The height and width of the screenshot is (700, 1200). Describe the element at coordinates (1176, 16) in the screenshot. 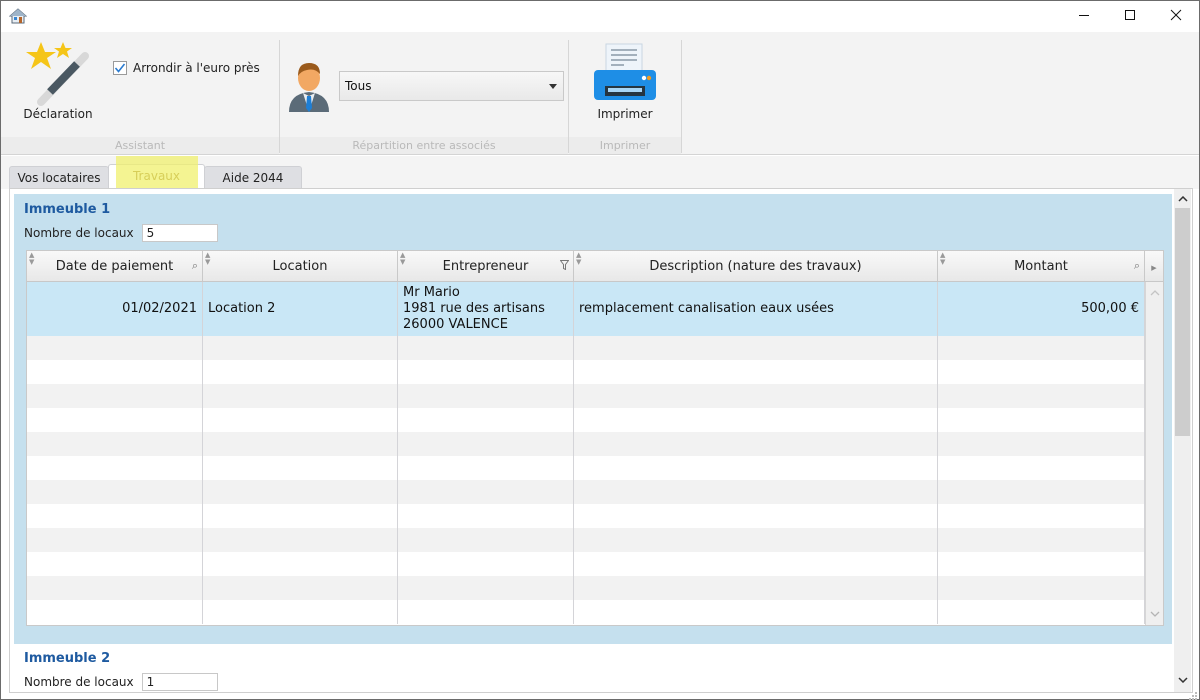

I see `close-button` at that location.